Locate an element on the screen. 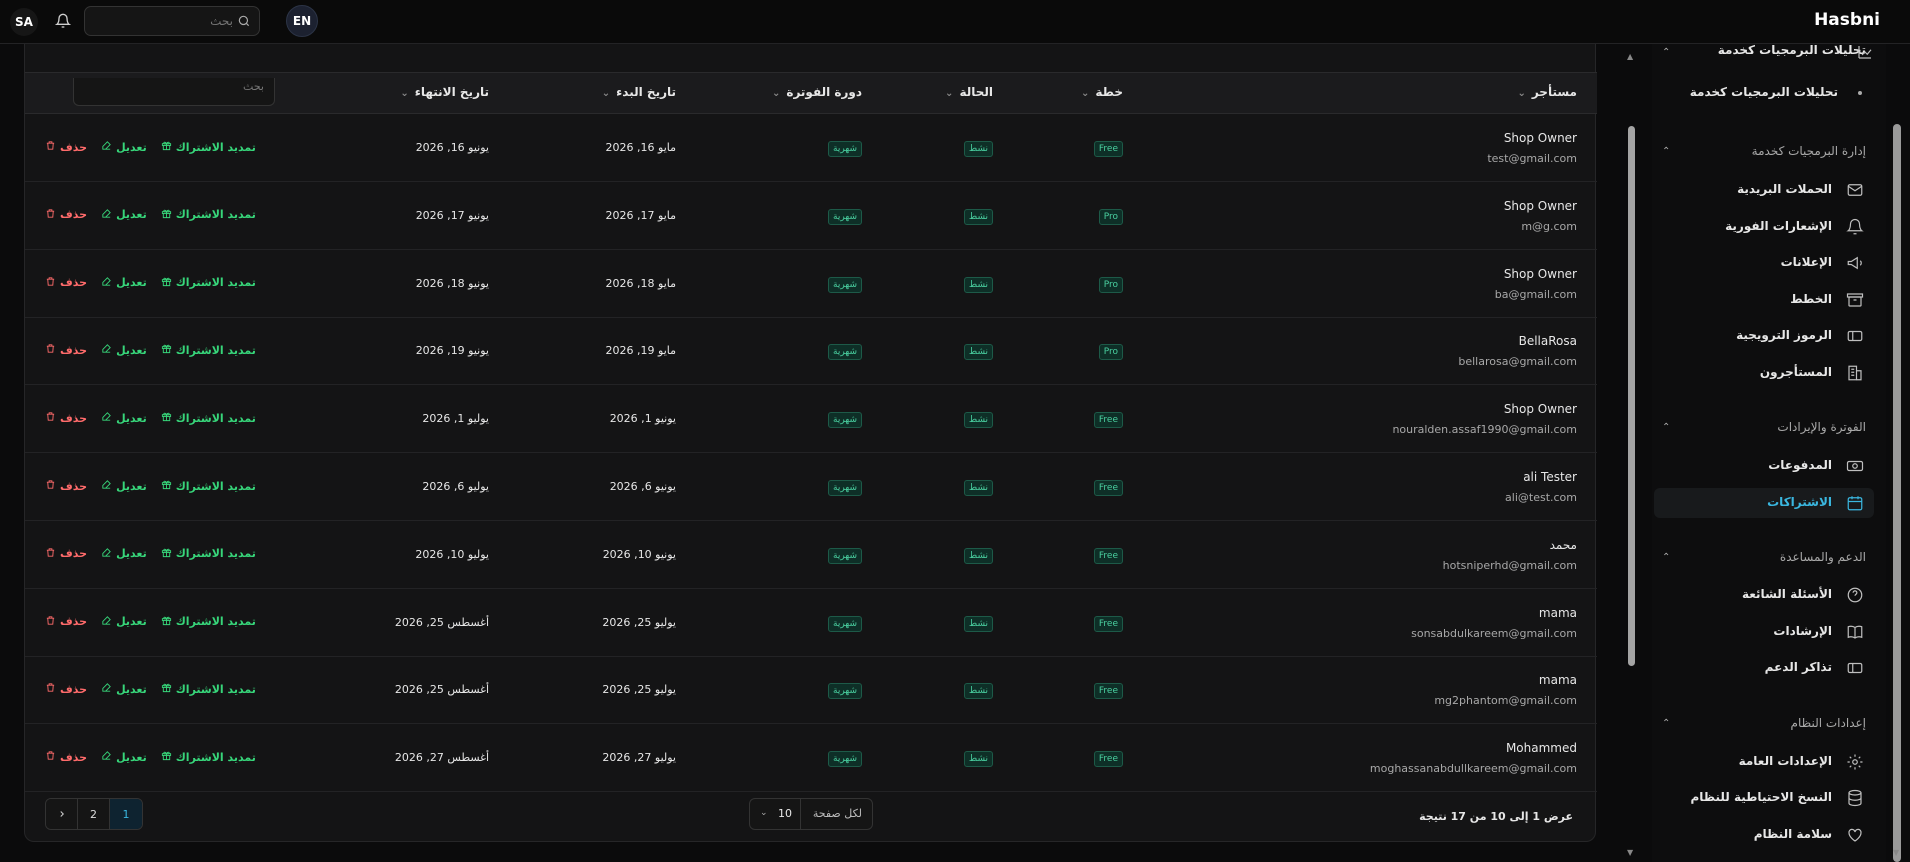 This screenshot has width=1910, height=862. sidebar-item: الإعلانات is located at coordinates (1764, 263).